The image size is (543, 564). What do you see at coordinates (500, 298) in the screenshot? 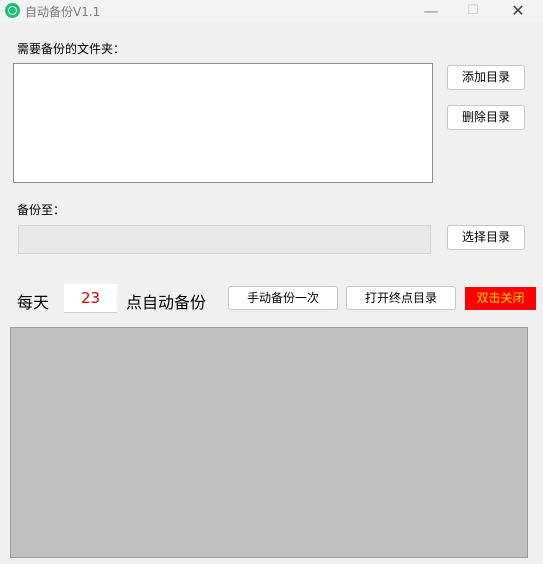
I see `double-click-close-button: 双击关闭` at bounding box center [500, 298].